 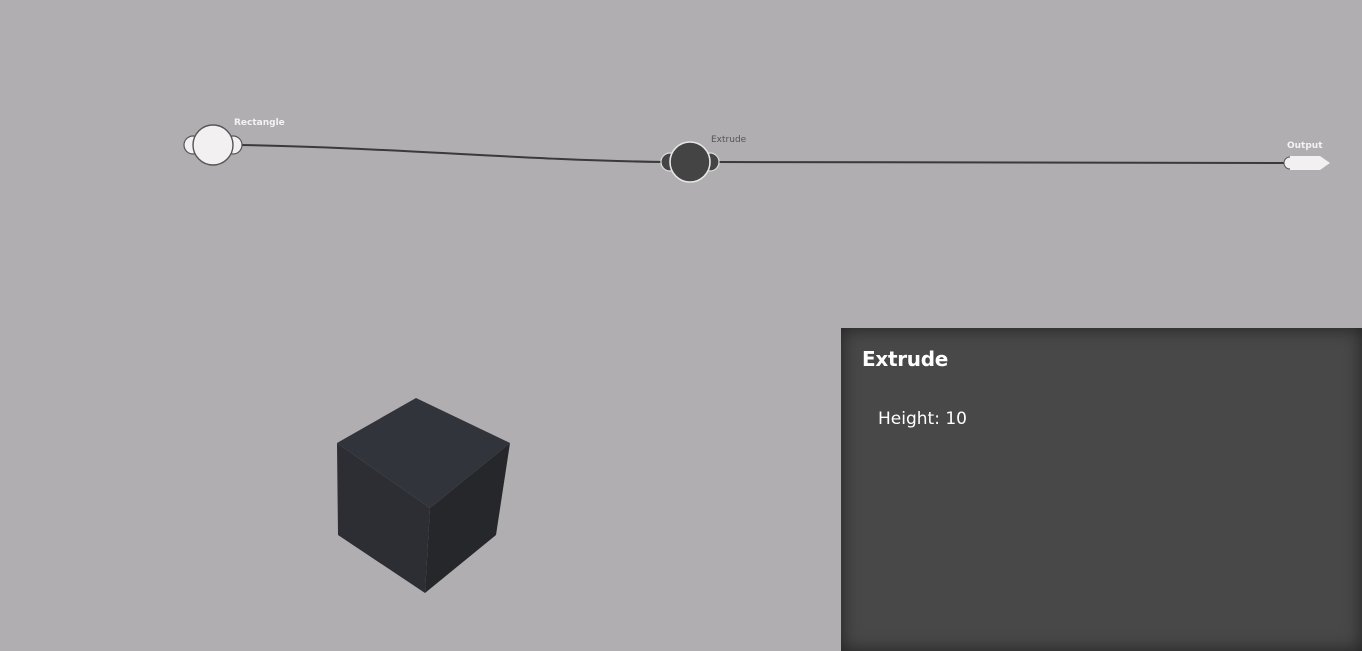 I want to click on edge-rectangle-extrude, so click(x=453, y=153).